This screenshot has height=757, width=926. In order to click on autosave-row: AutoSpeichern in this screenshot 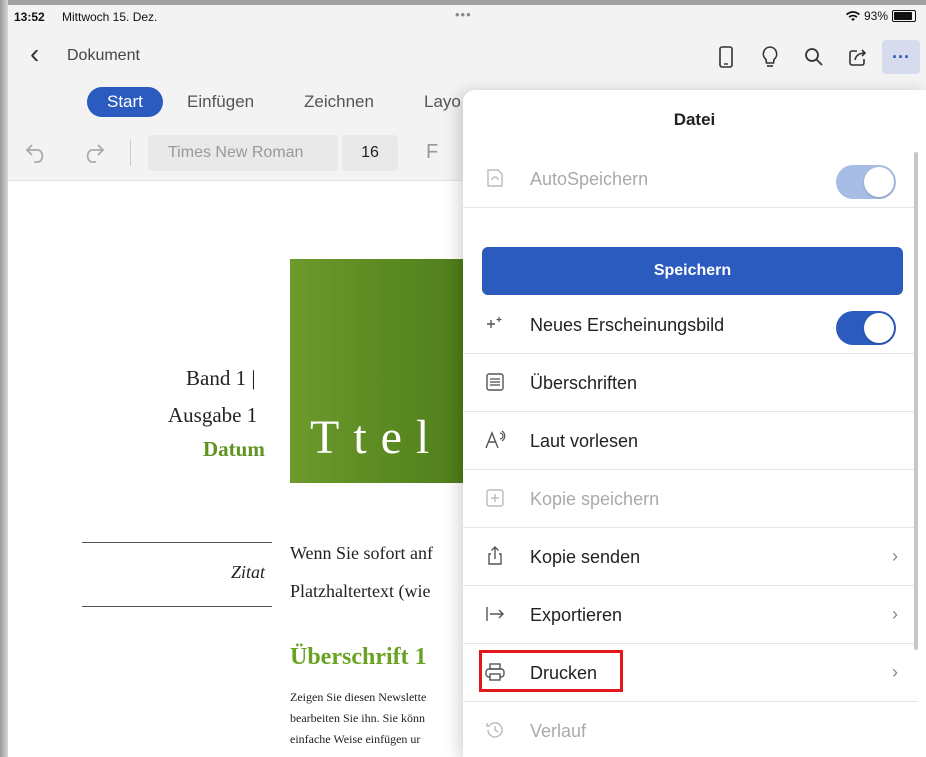, I will do `click(690, 179)`.